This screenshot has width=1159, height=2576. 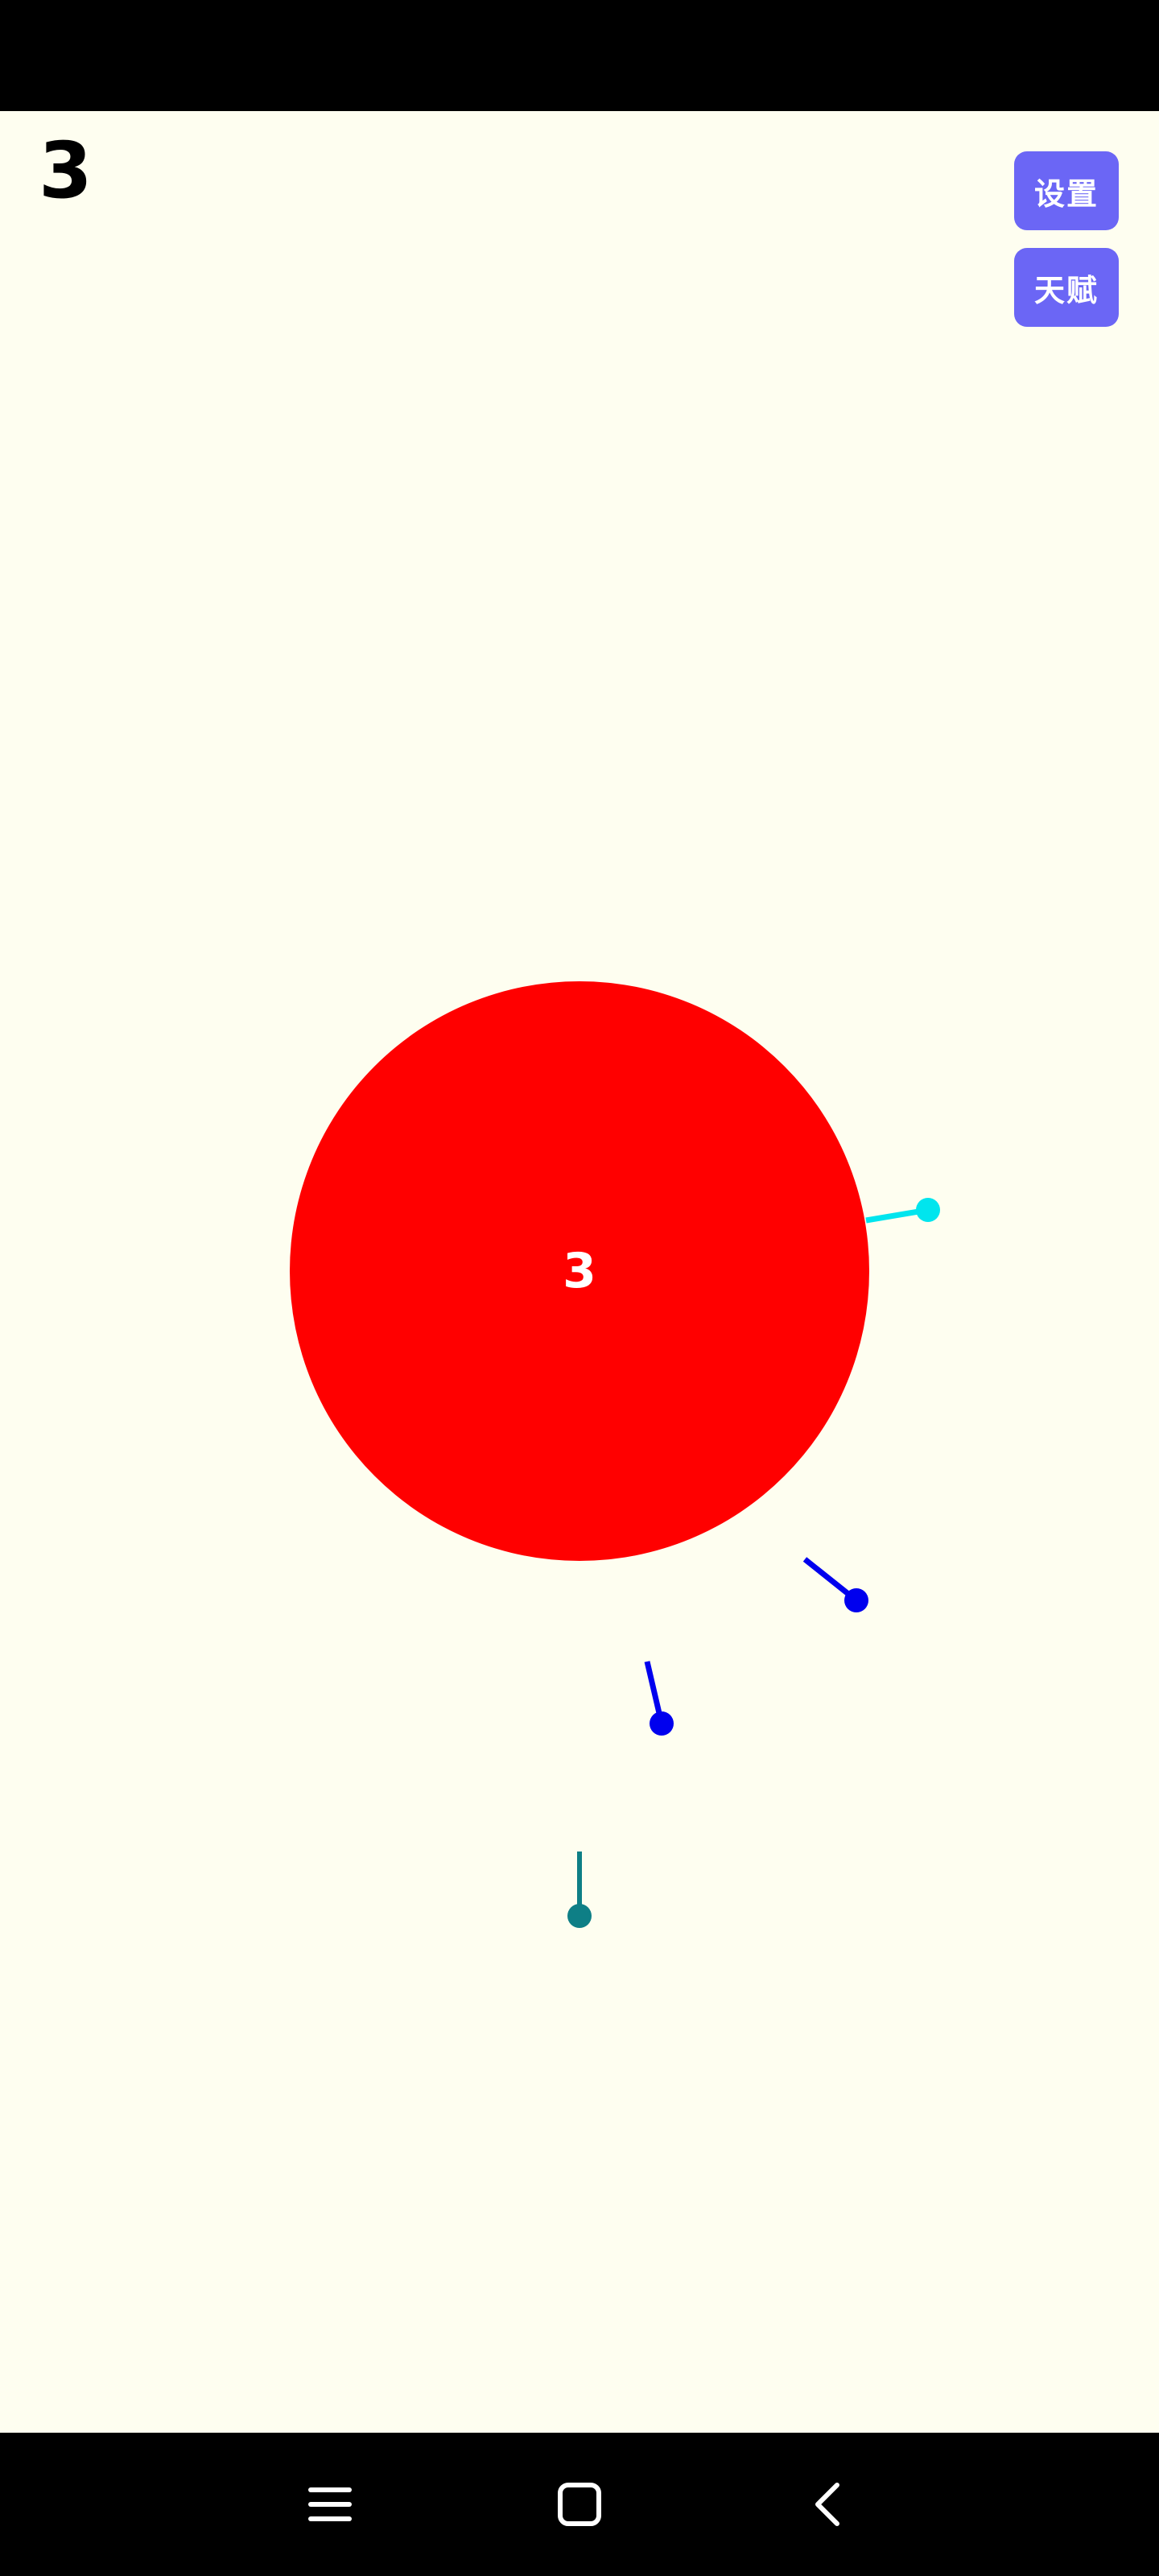 I want to click on navigation-bar, so click(x=579, y=2504).